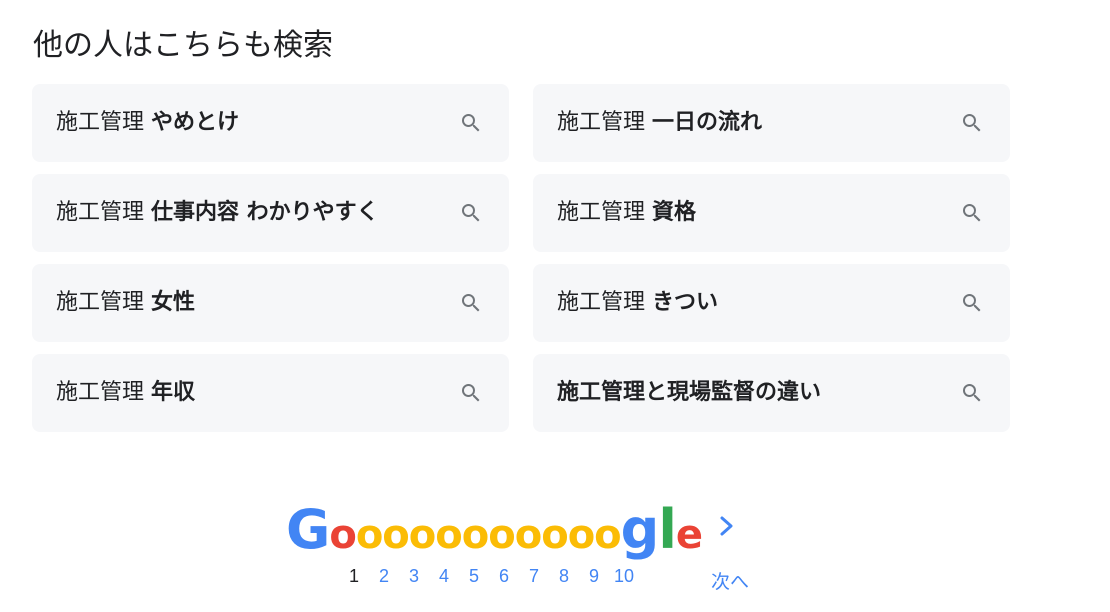  What do you see at coordinates (444, 576) in the screenshot?
I see `page-number-link: 4` at bounding box center [444, 576].